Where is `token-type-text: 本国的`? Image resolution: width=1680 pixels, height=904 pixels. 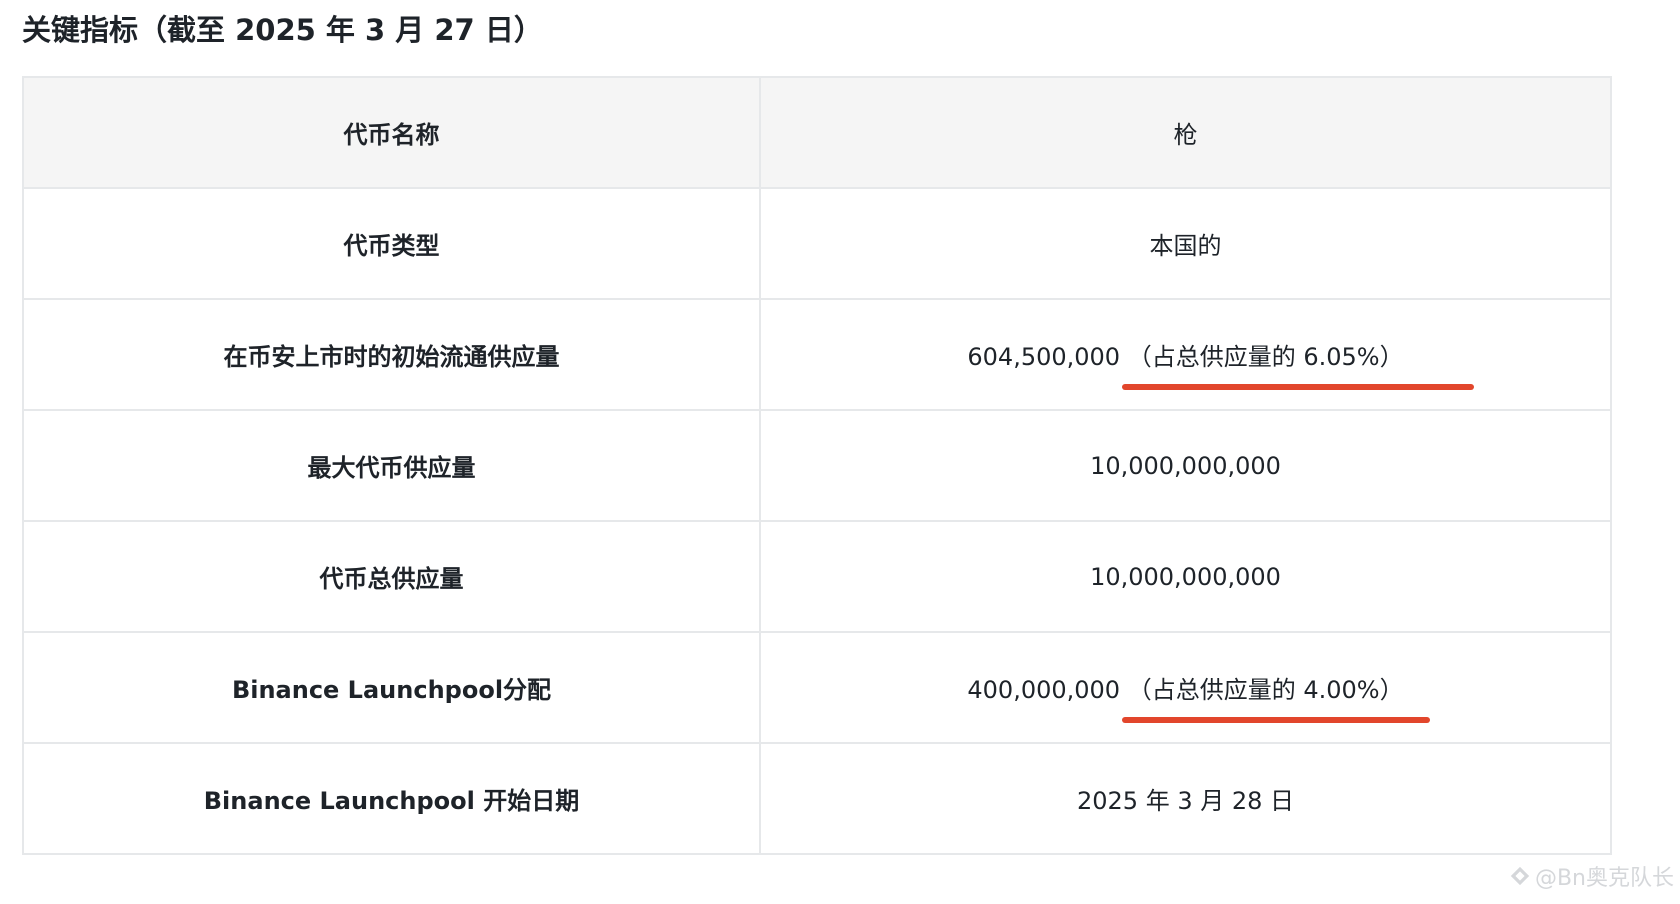 token-type-text: 本国的 is located at coordinates (1185, 246).